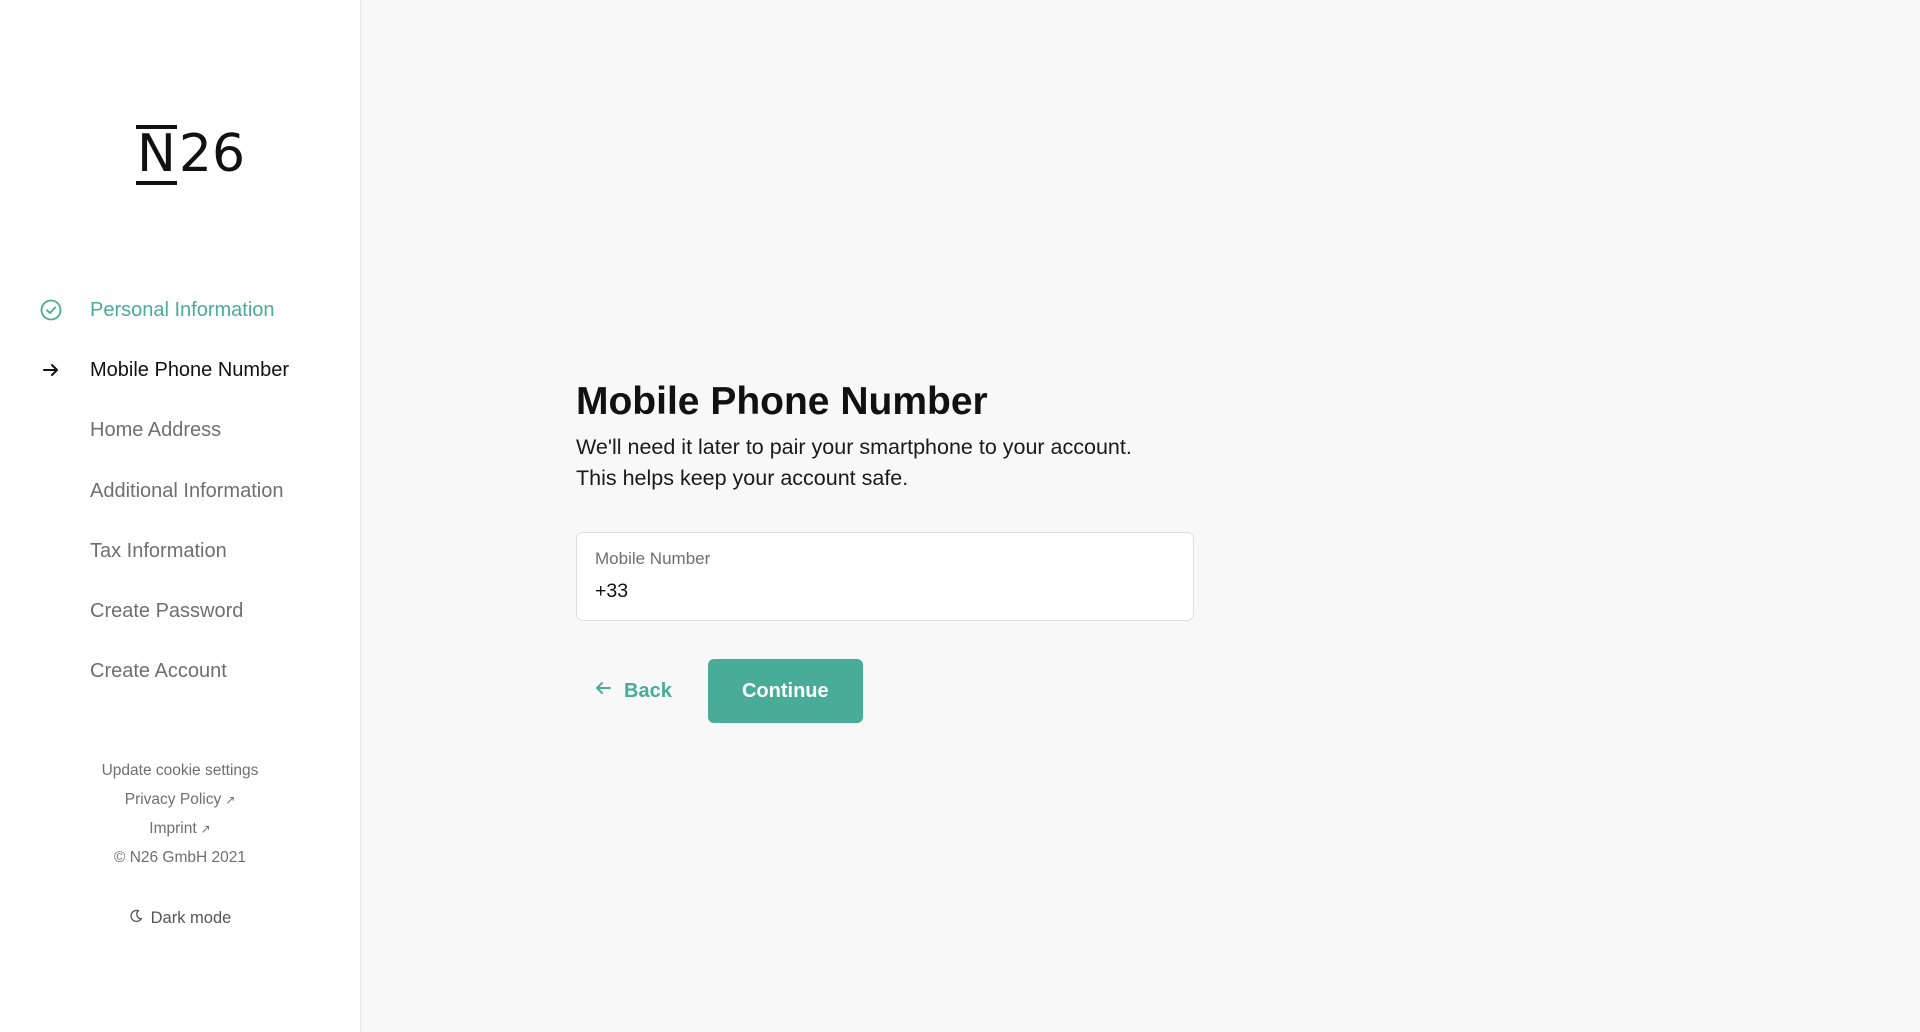 The width and height of the screenshot is (1920, 1032). Describe the element at coordinates (173, 828) in the screenshot. I see `imprint-label: Imprint` at that location.